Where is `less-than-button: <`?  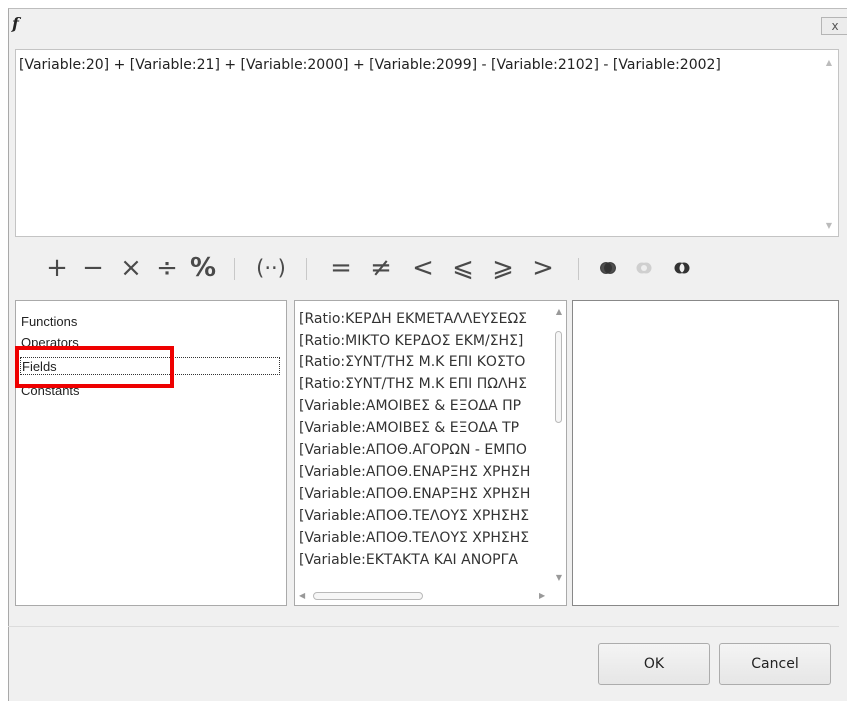
less-than-button: < is located at coordinates (423, 268).